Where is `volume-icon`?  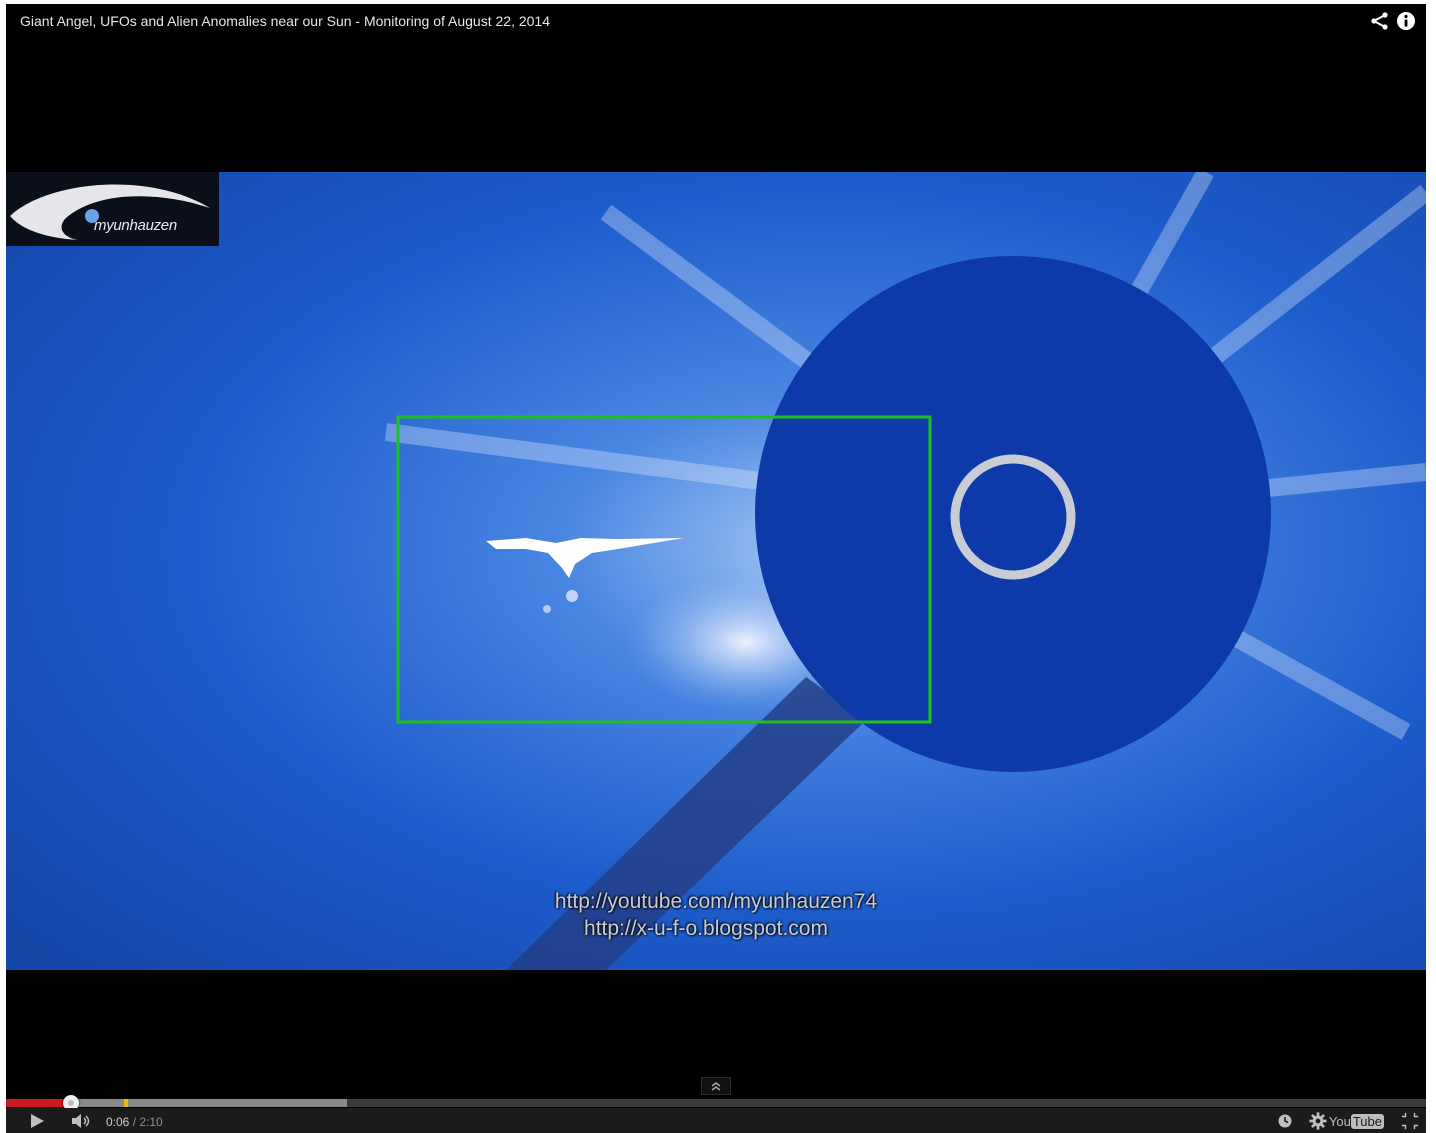 volume-icon is located at coordinates (82, 1121).